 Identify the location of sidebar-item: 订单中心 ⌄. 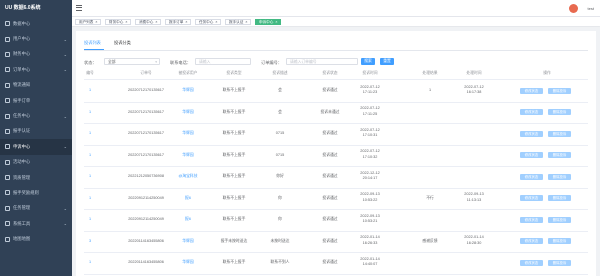
(36, 69).